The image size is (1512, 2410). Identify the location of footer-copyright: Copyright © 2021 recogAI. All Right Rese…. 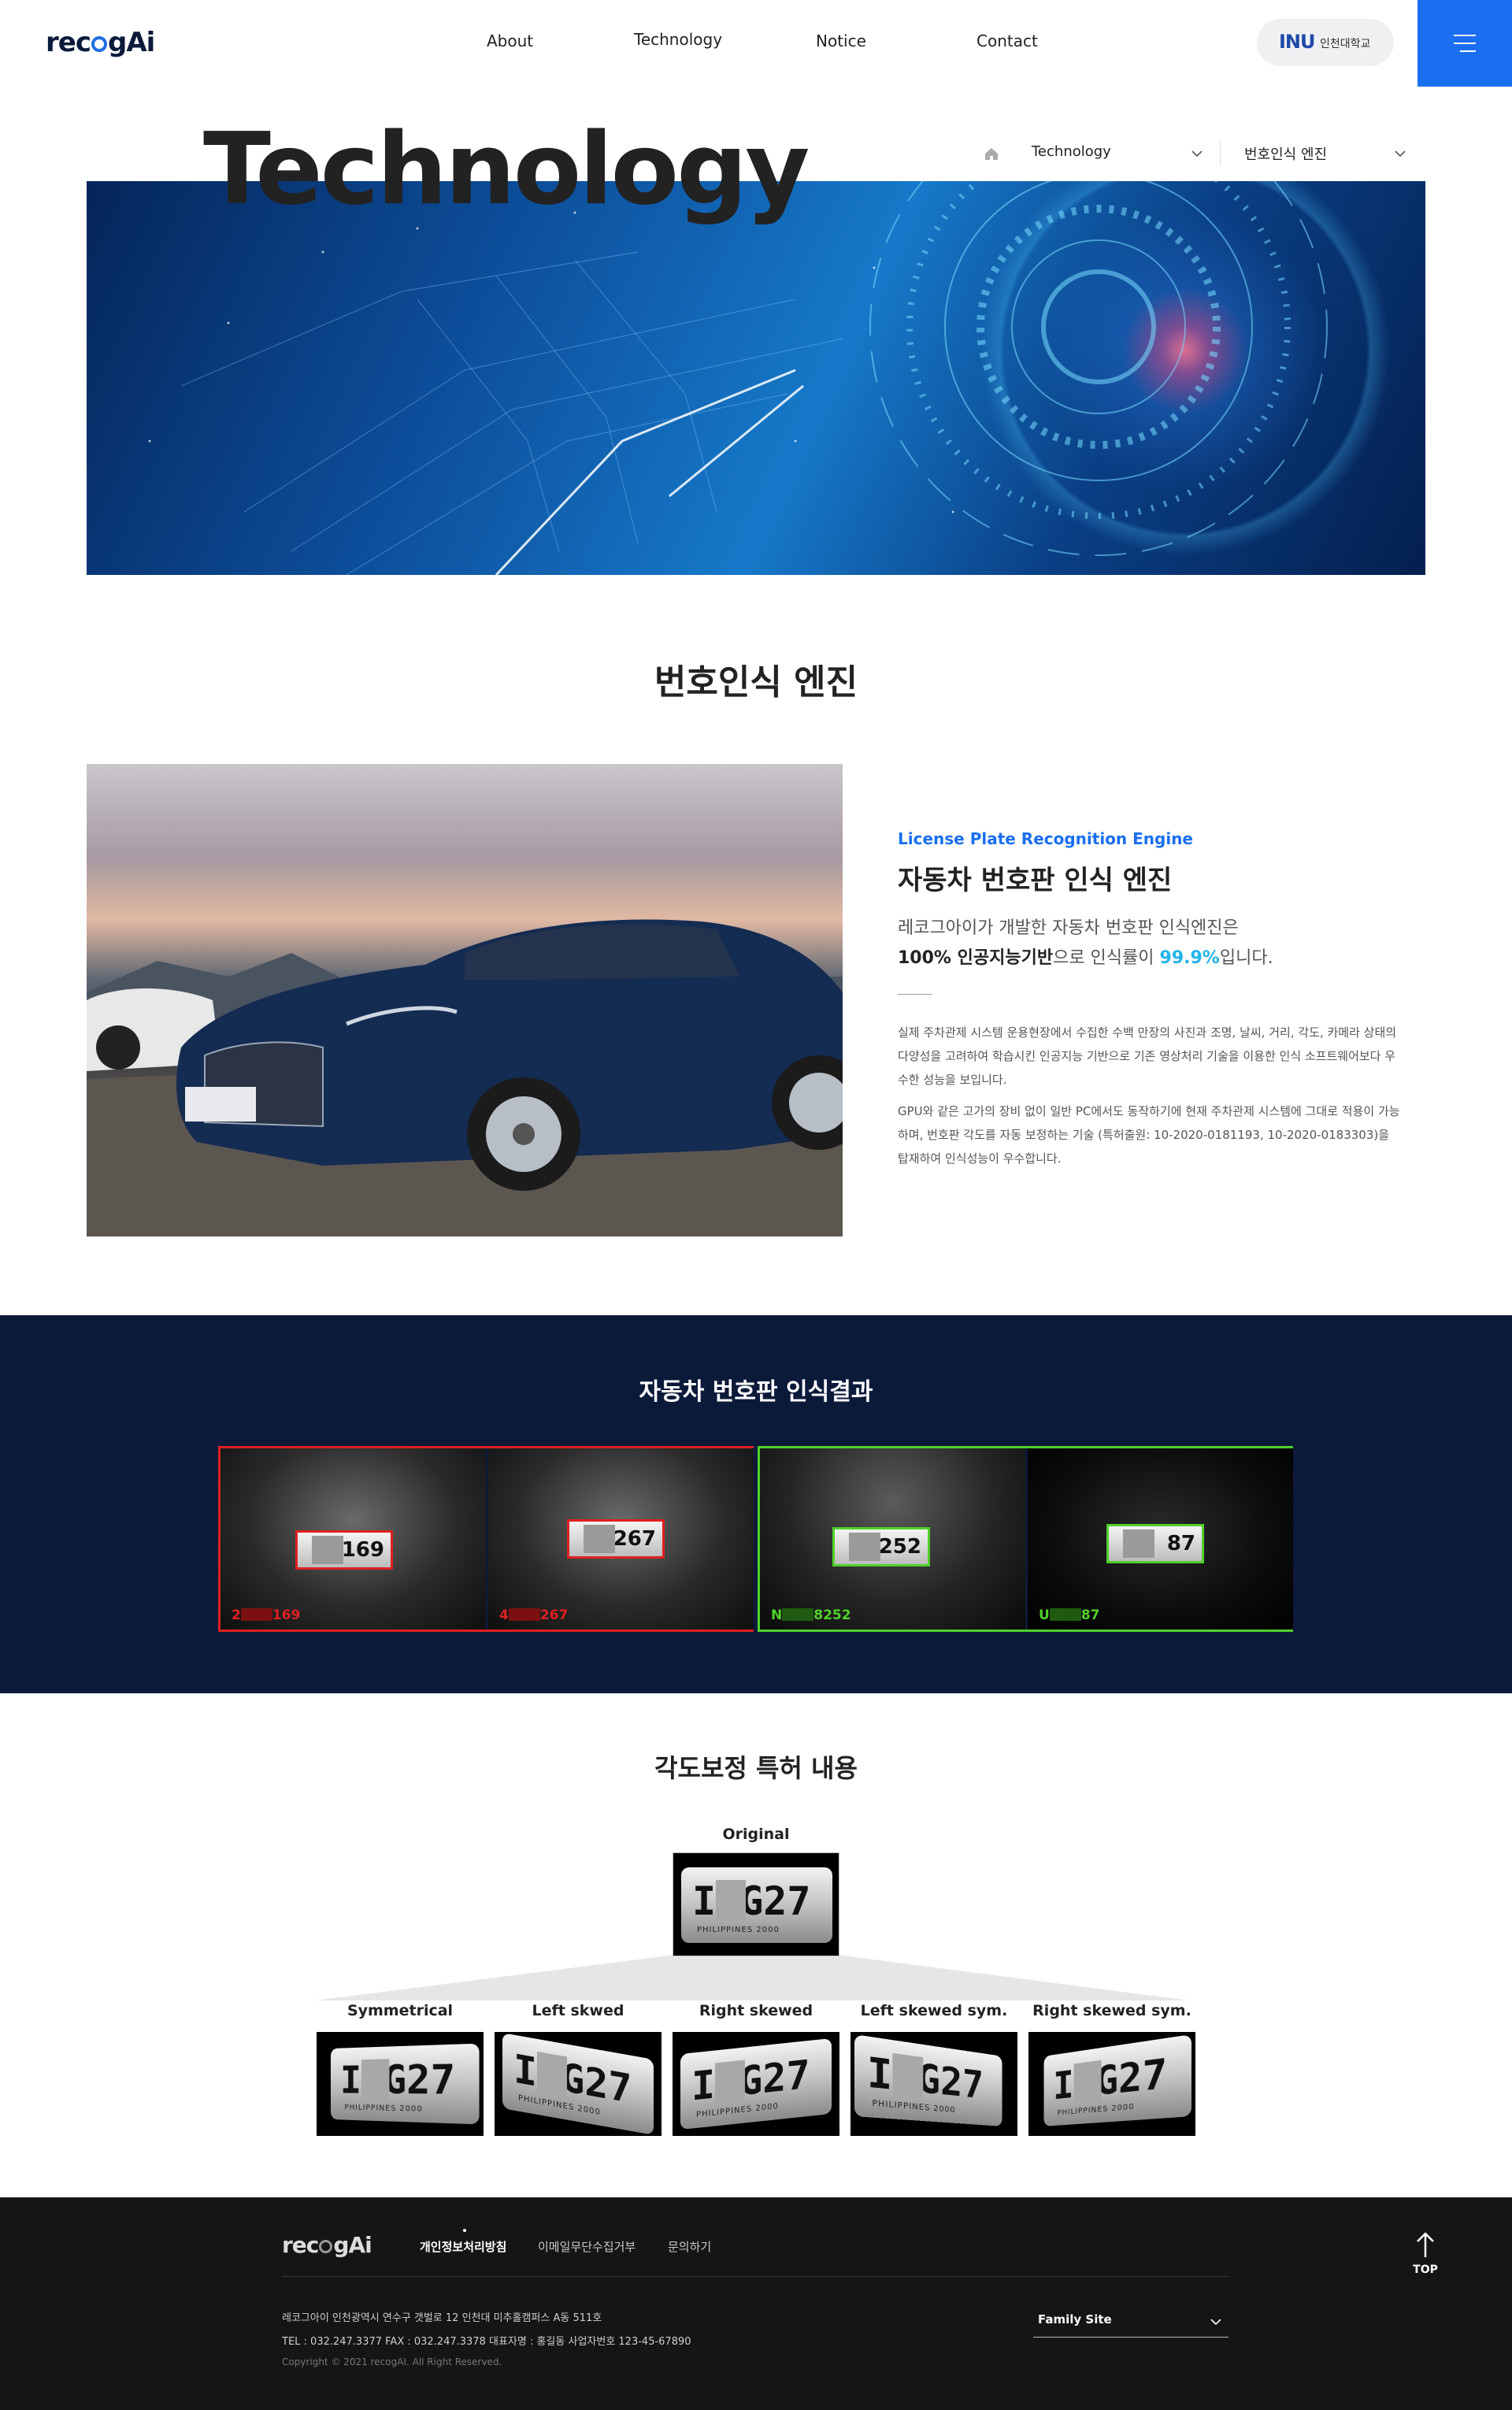
(392, 2361).